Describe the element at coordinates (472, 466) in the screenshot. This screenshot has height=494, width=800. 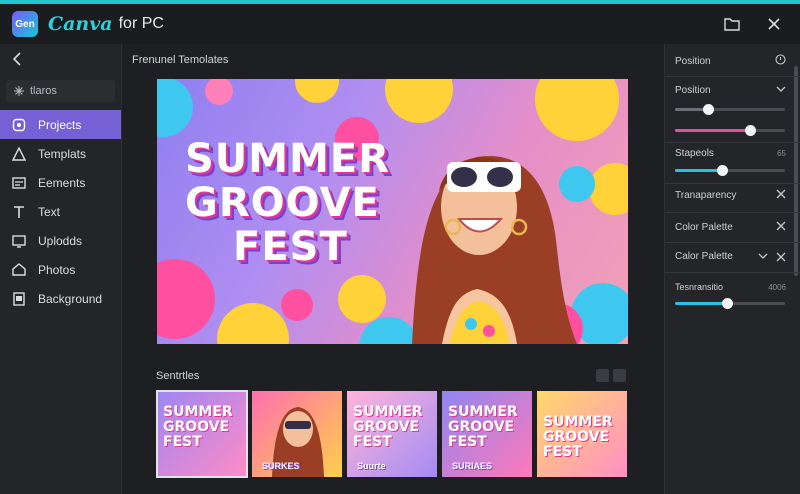
I see `thumbnail-caption: SURIAES` at that location.